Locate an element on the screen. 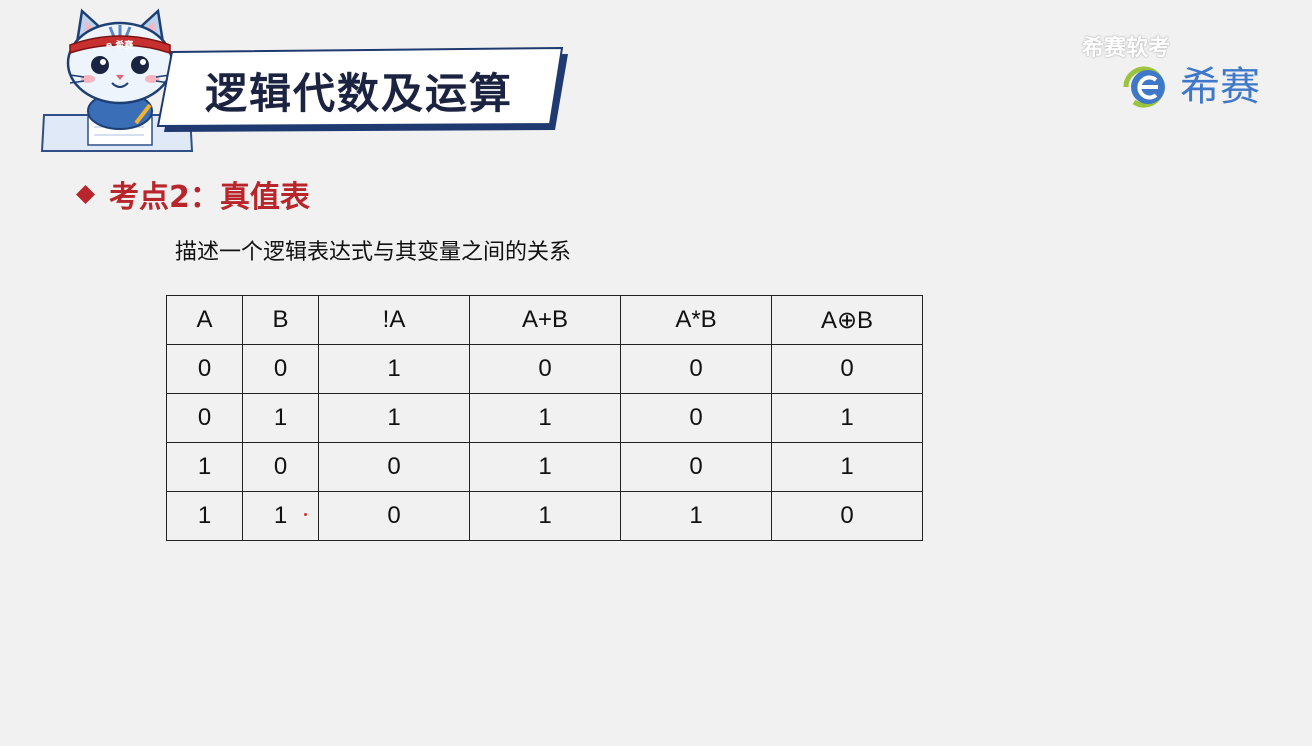 Image resolution: width=1312 pixels, height=746 pixels. header-cell: A*B is located at coordinates (696, 320).